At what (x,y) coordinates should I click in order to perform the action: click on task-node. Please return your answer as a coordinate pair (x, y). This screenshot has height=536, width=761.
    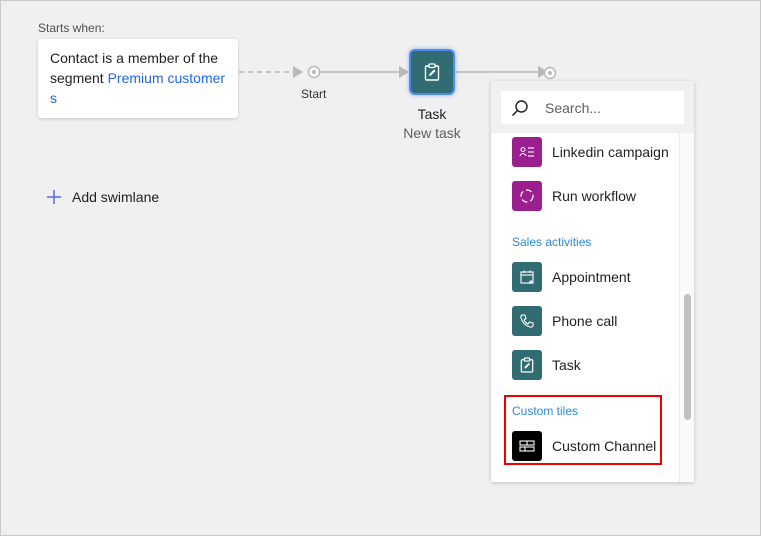
    Looking at the image, I should click on (432, 72).